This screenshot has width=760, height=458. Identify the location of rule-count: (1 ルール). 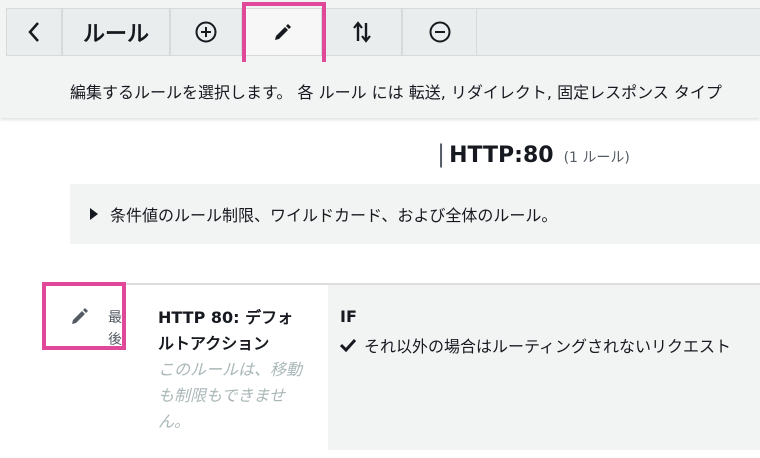
(596, 158).